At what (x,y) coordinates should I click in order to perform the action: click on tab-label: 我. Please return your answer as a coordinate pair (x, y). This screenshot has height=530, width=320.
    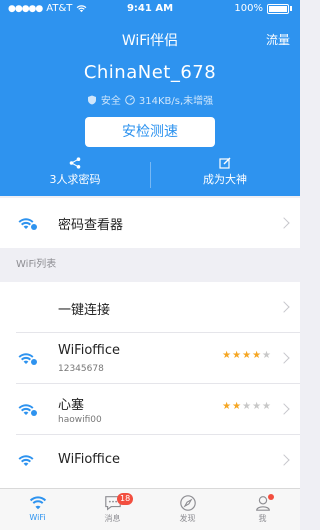
    Looking at the image, I should click on (262, 518).